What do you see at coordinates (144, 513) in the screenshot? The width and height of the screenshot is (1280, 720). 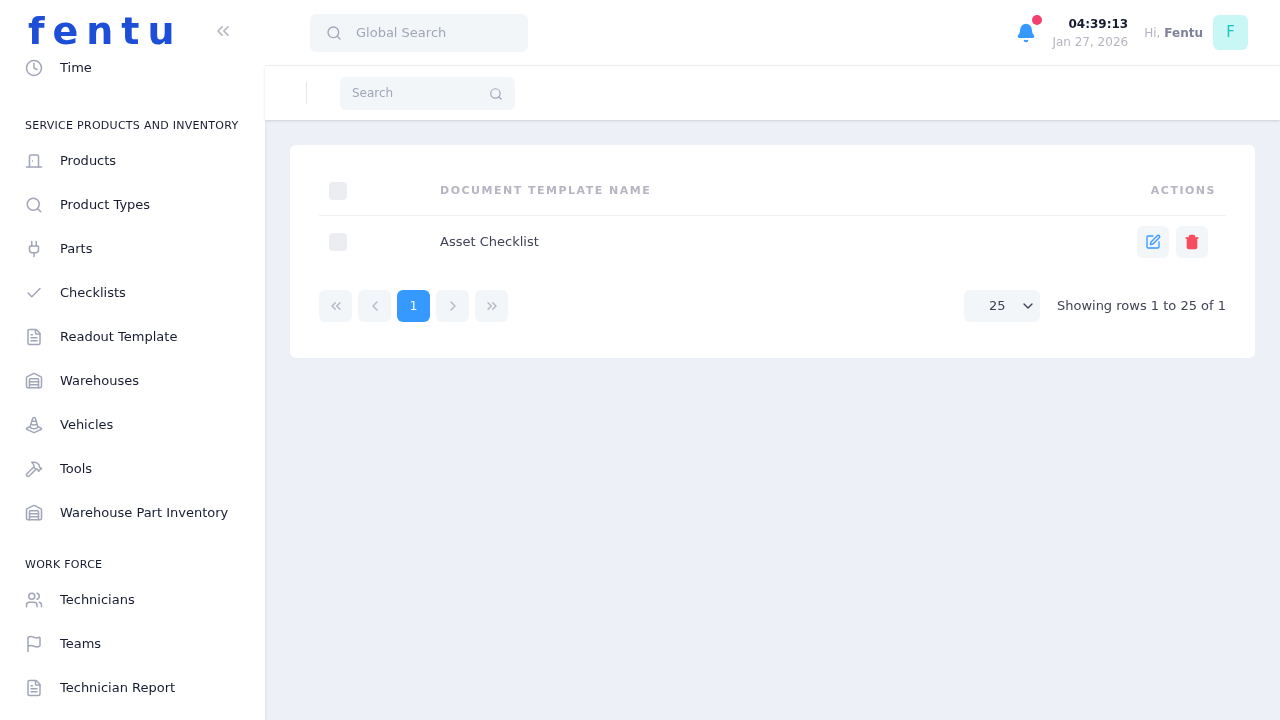 I see `sidebar-item: Warehouse Part Inventory` at bounding box center [144, 513].